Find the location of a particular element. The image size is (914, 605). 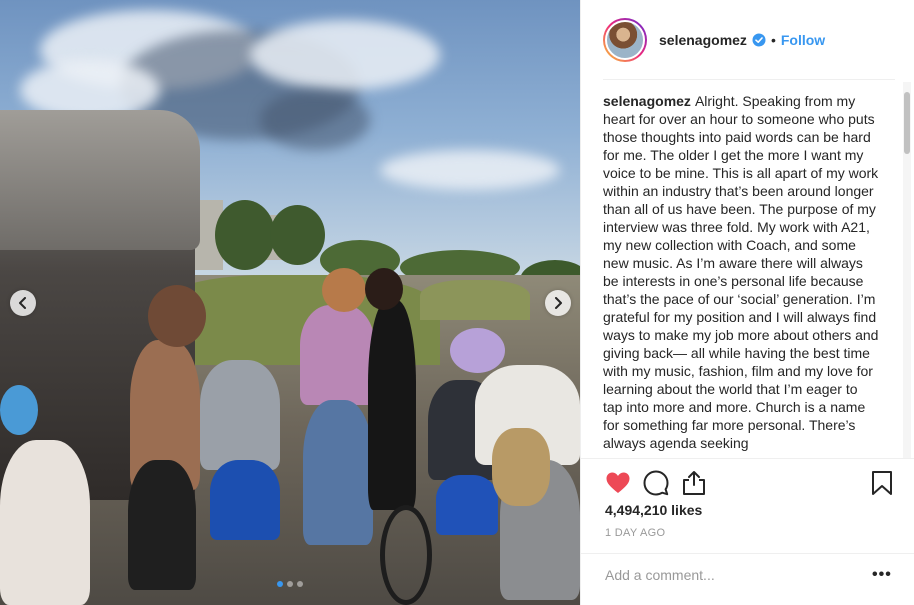

likes-count: 4,494,210 likes is located at coordinates (653, 510).